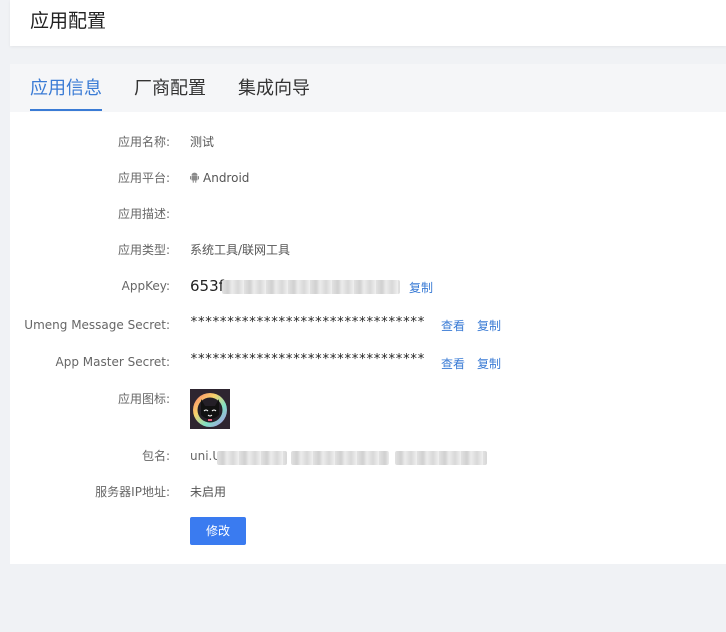 This screenshot has width=726, height=632. Describe the element at coordinates (143, 250) in the screenshot. I see `app-type-label: 应用类型:` at that location.